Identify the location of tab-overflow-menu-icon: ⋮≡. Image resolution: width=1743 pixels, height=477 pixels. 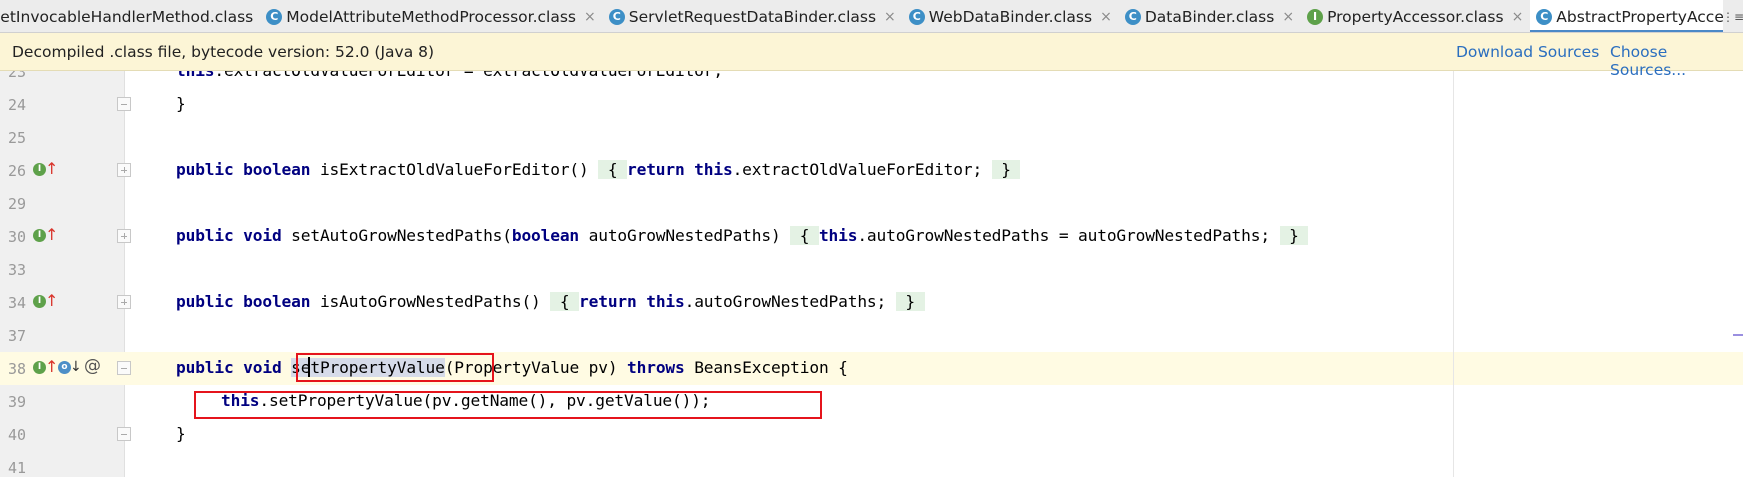
(1732, 16).